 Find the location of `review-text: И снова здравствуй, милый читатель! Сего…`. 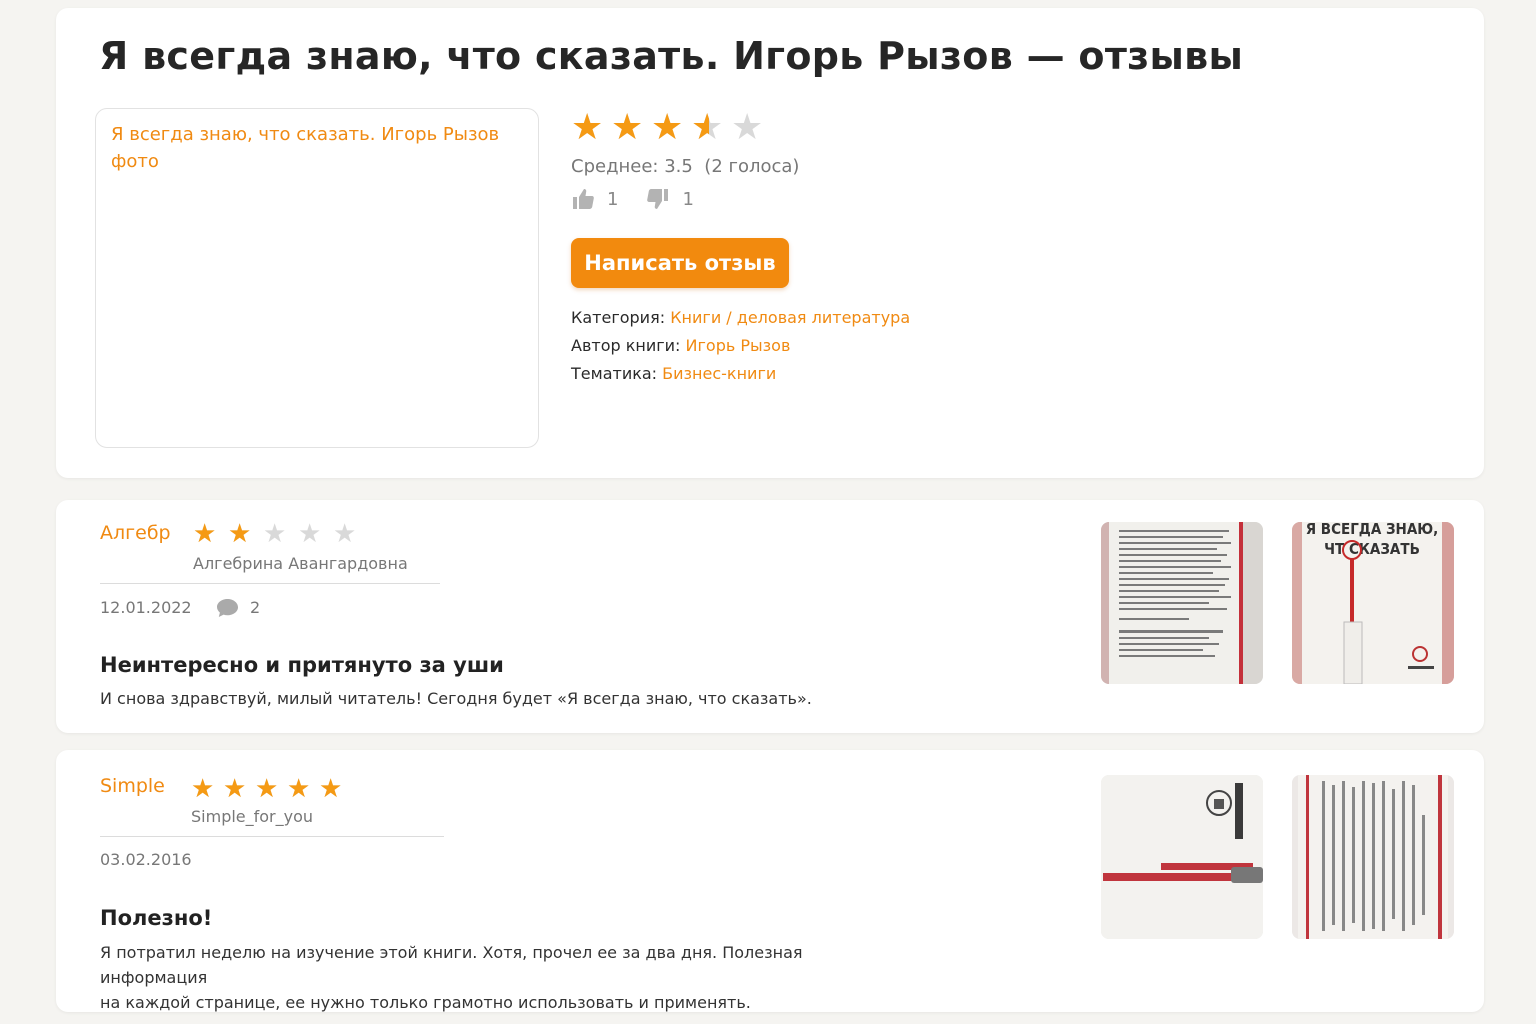

review-text: И снова здравствуй, милый читатель! Сего… is located at coordinates (456, 698).